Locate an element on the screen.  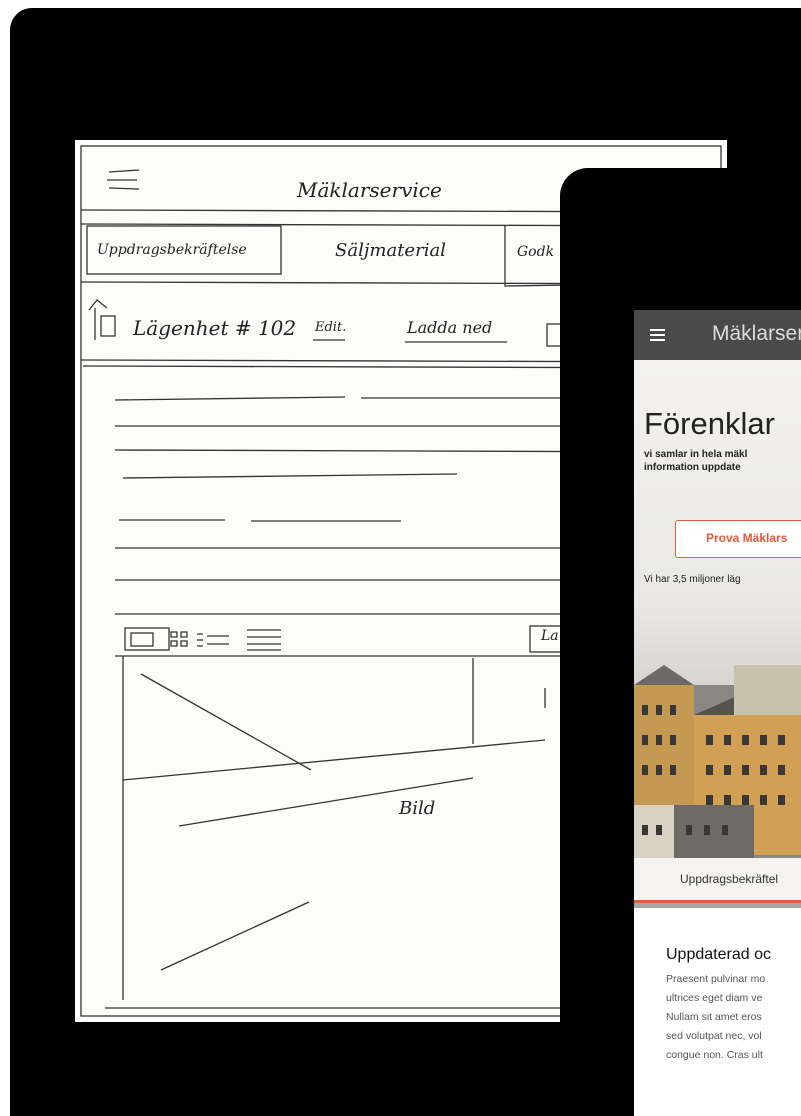
hero-caption-bar: Uppdragsbekräftel is located at coordinates (717, 880).